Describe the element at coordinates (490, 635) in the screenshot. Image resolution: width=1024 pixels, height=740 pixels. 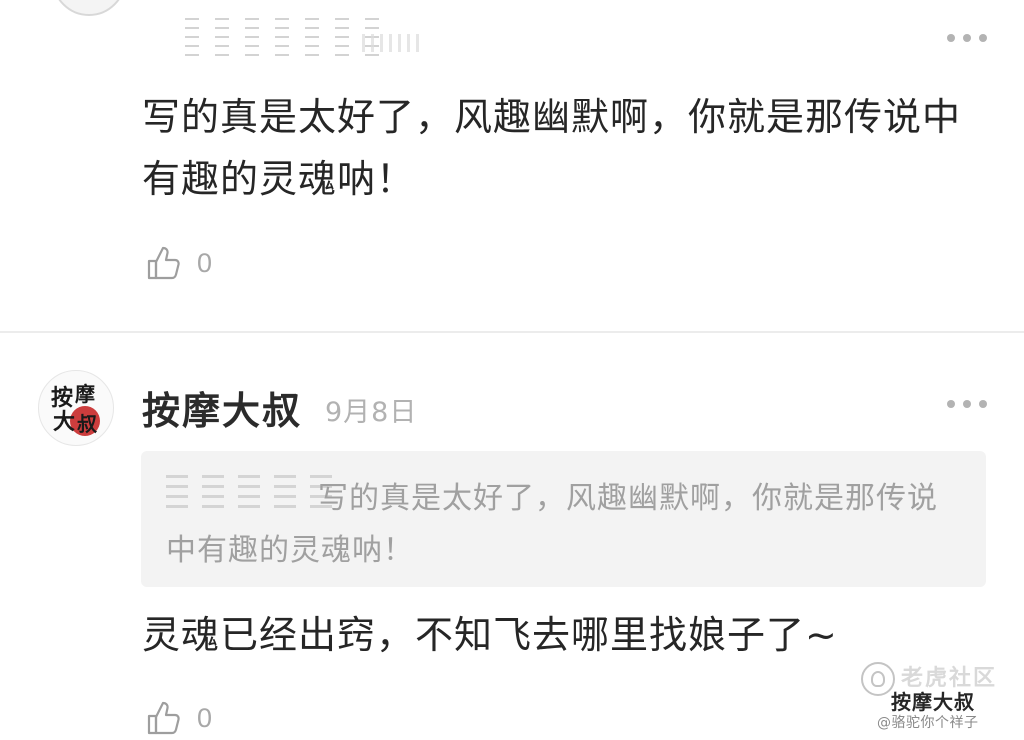
I see `comment-text: 灵魂已经出窍，不知飞去哪里找娘子了~` at that location.